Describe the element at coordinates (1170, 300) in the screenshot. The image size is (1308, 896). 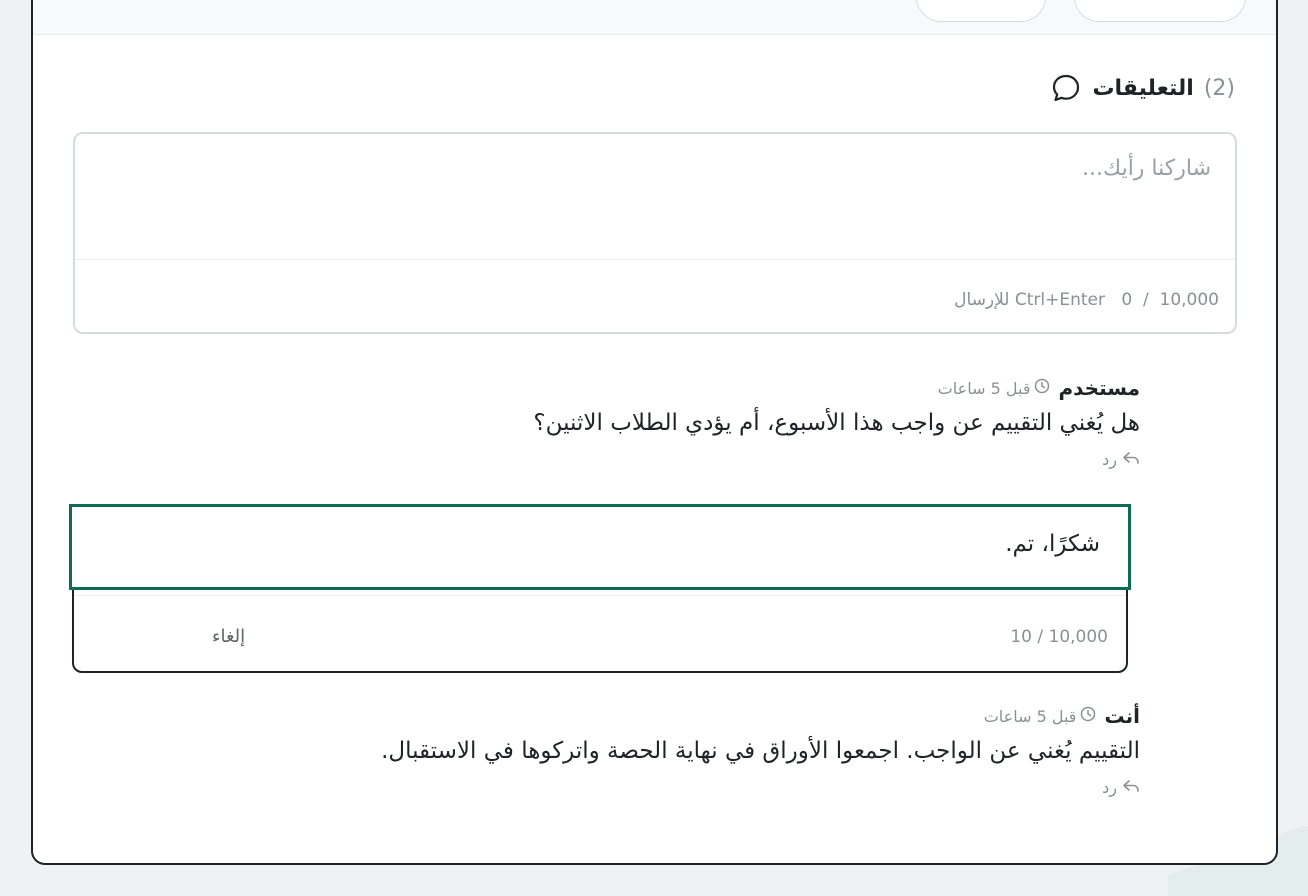
I see `composer-char-counter: 0 / 10,000` at that location.